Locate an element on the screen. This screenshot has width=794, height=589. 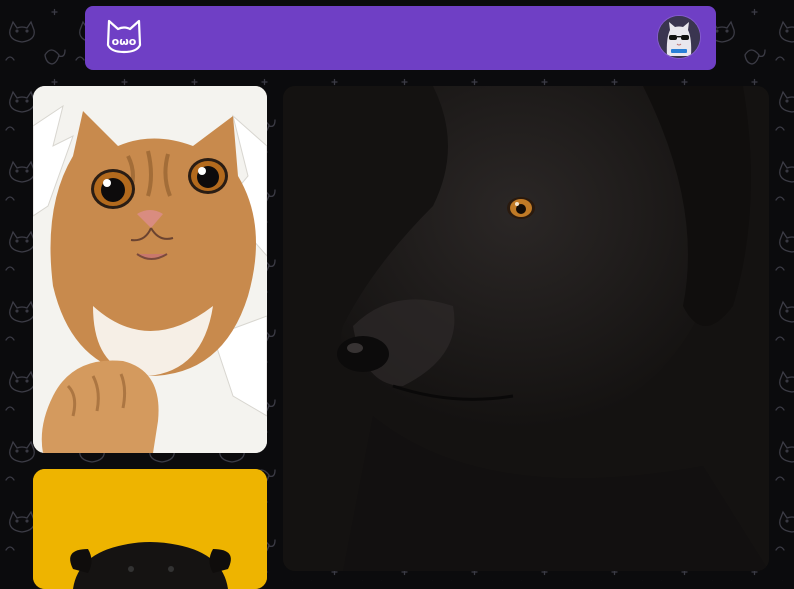
pug-photo is located at coordinates (150, 529).